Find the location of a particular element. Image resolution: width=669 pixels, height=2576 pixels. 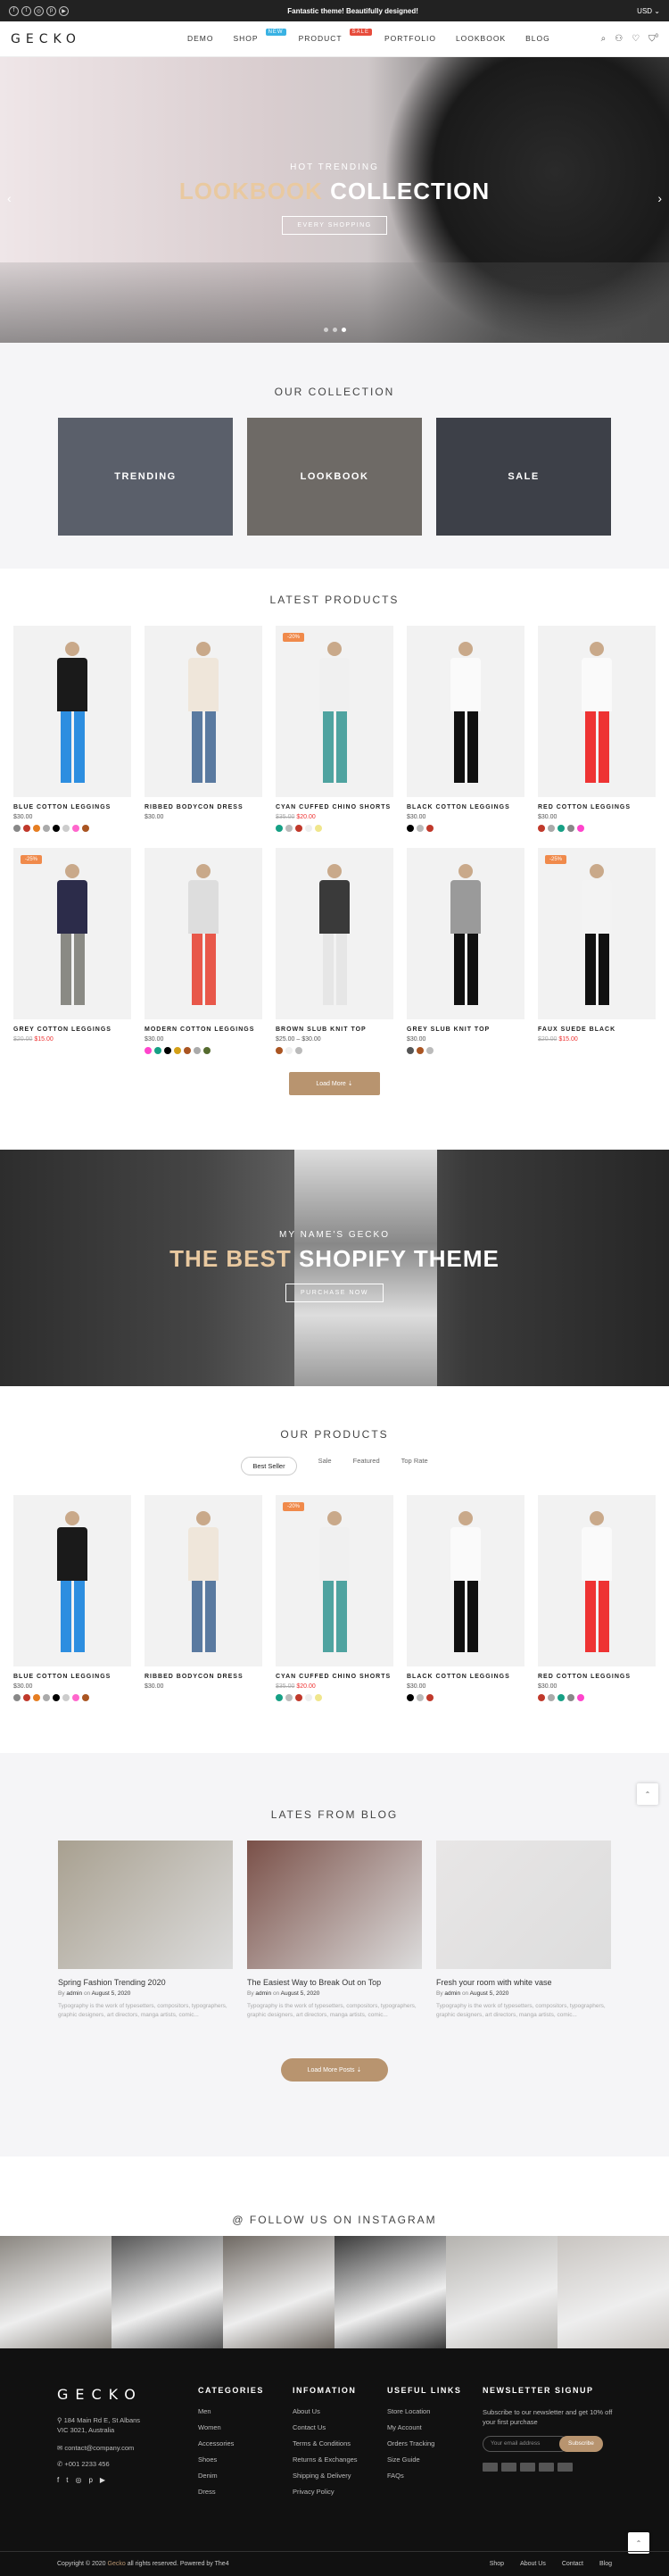

footer-link: Shipping & Delivery is located at coordinates (325, 2476).